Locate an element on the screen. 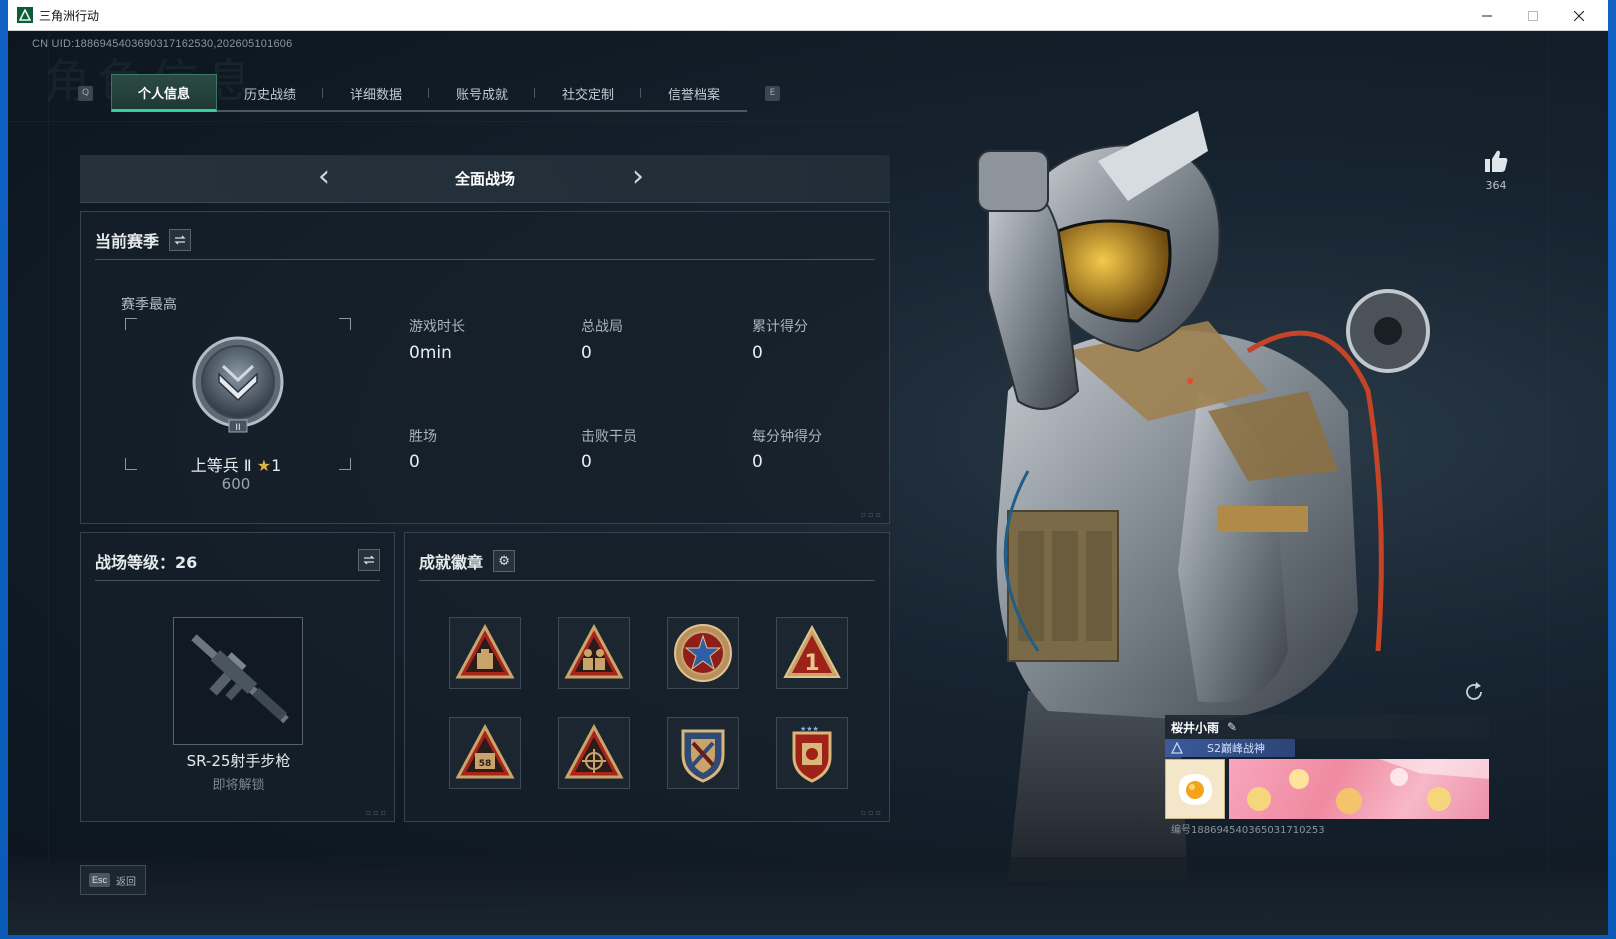 The height and width of the screenshot is (939, 1616). player-name-card: 桜井小雨 ✎ S2巅峰战神 编号188694540365031710253 is located at coordinates (1327, 775).